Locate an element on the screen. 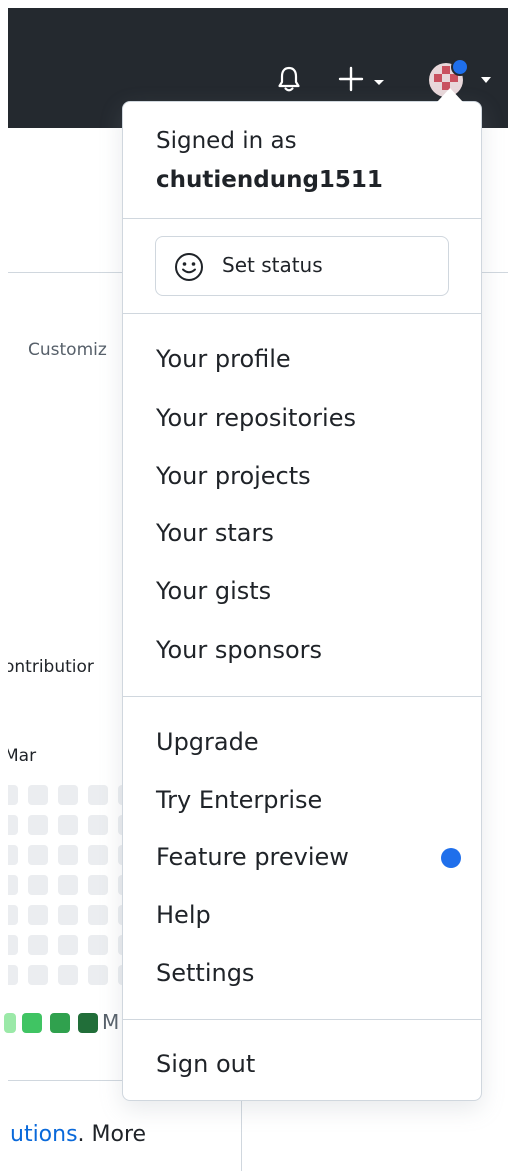 The width and height of the screenshot is (508, 1171). smiley-icon is located at coordinates (189, 267).